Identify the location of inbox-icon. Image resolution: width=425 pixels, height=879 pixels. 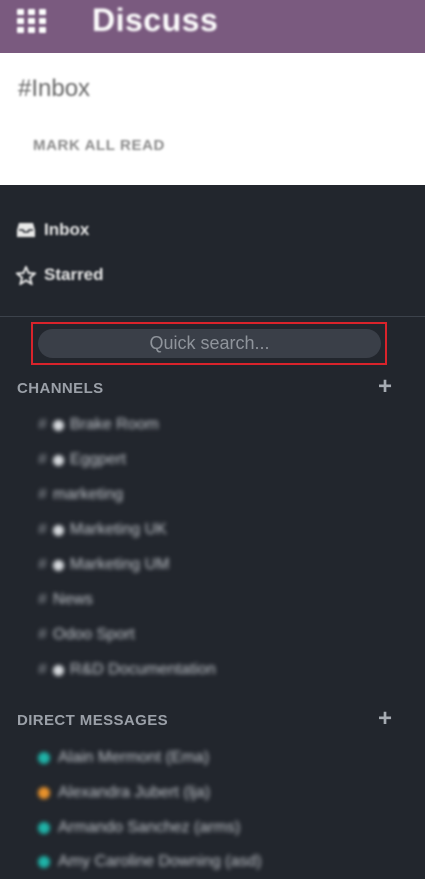
(26, 230).